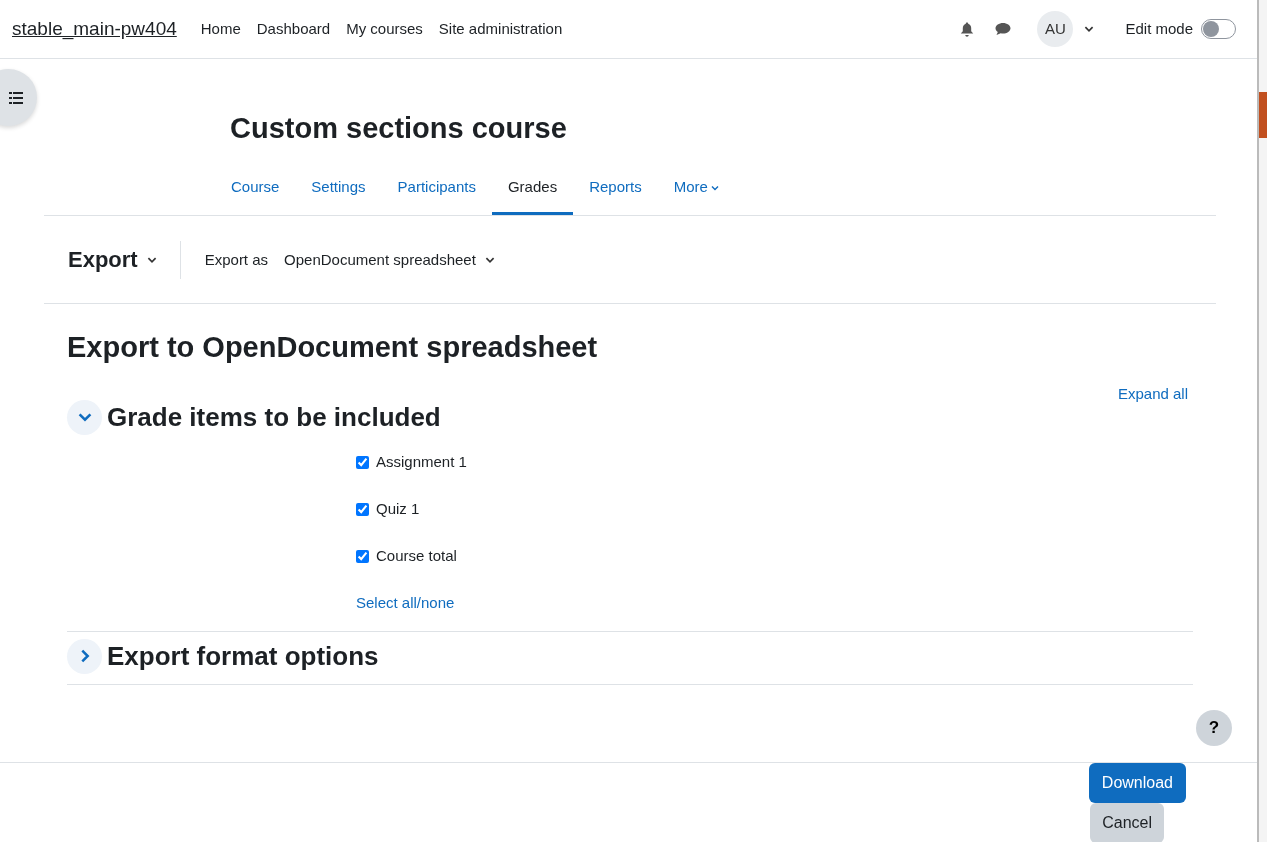 The image size is (1267, 842). Describe the element at coordinates (236, 259) in the screenshot. I see `export-as-label: Export as` at that location.